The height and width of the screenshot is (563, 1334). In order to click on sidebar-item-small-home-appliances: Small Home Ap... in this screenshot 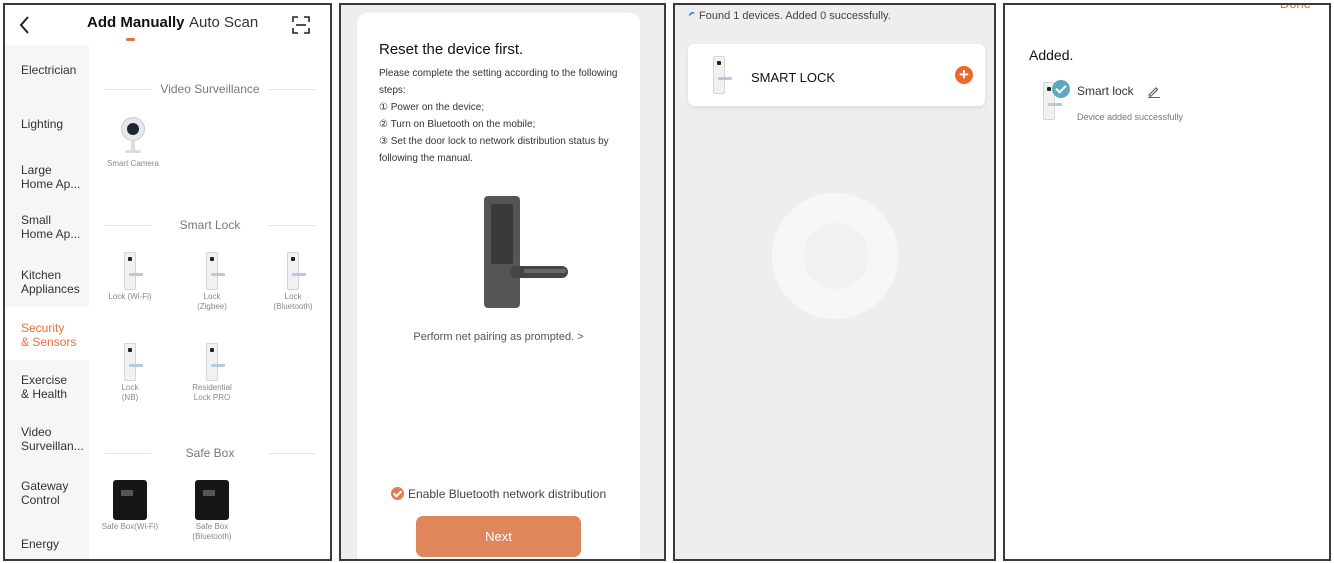, I will do `click(47, 227)`.